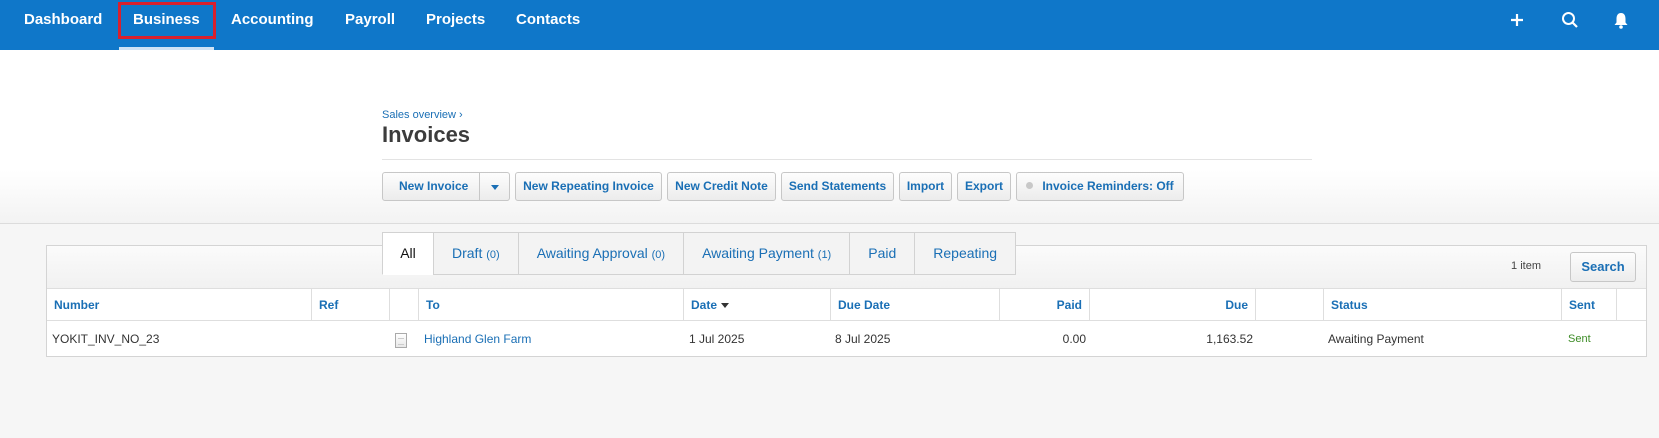  I want to click on tab-awaiting-approval: Awaiting Approval (0), so click(600, 253).